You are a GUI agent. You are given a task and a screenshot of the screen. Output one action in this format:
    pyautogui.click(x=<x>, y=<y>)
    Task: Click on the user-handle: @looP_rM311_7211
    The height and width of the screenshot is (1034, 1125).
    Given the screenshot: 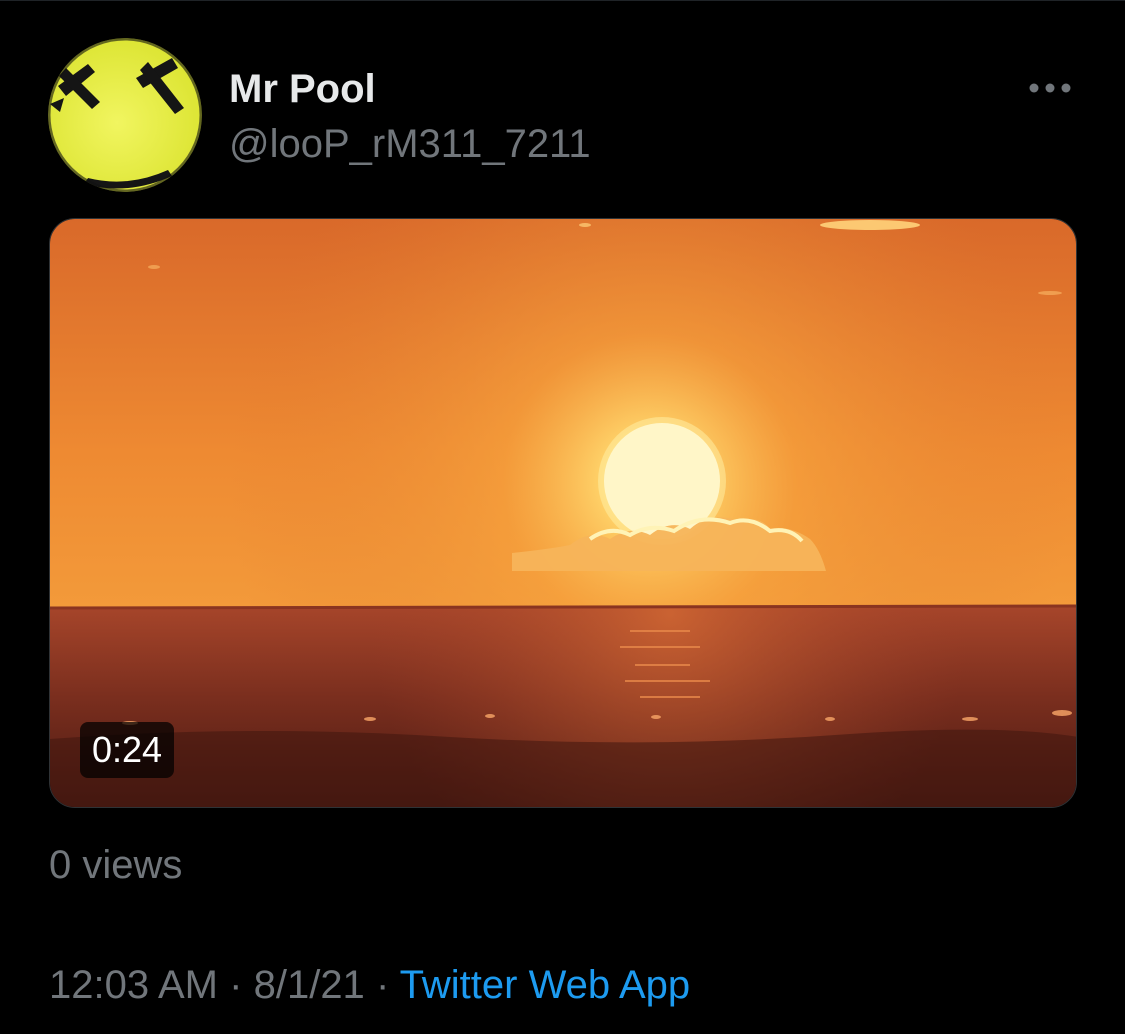 What is the action you would take?
    pyautogui.click(x=410, y=144)
    